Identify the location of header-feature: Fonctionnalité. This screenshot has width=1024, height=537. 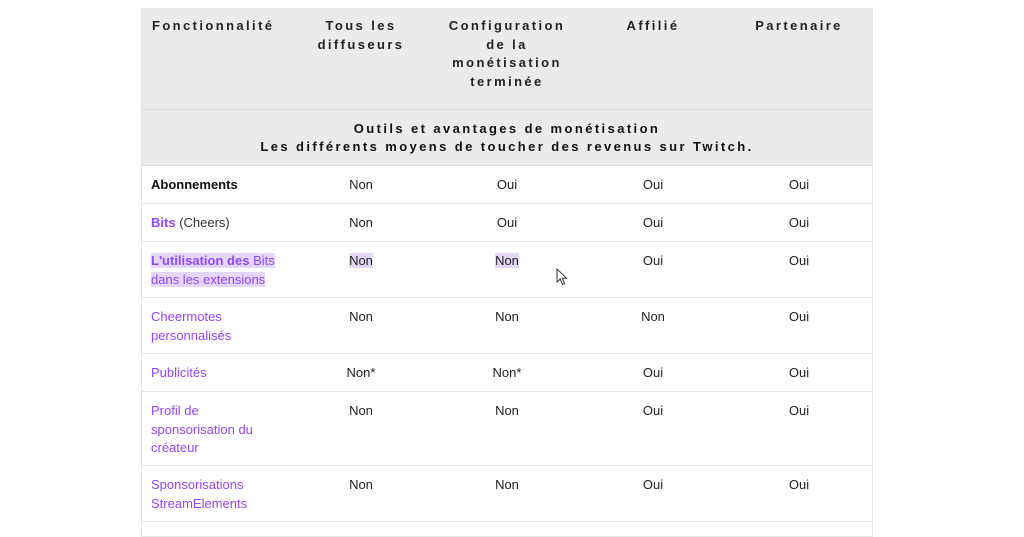
(215, 59).